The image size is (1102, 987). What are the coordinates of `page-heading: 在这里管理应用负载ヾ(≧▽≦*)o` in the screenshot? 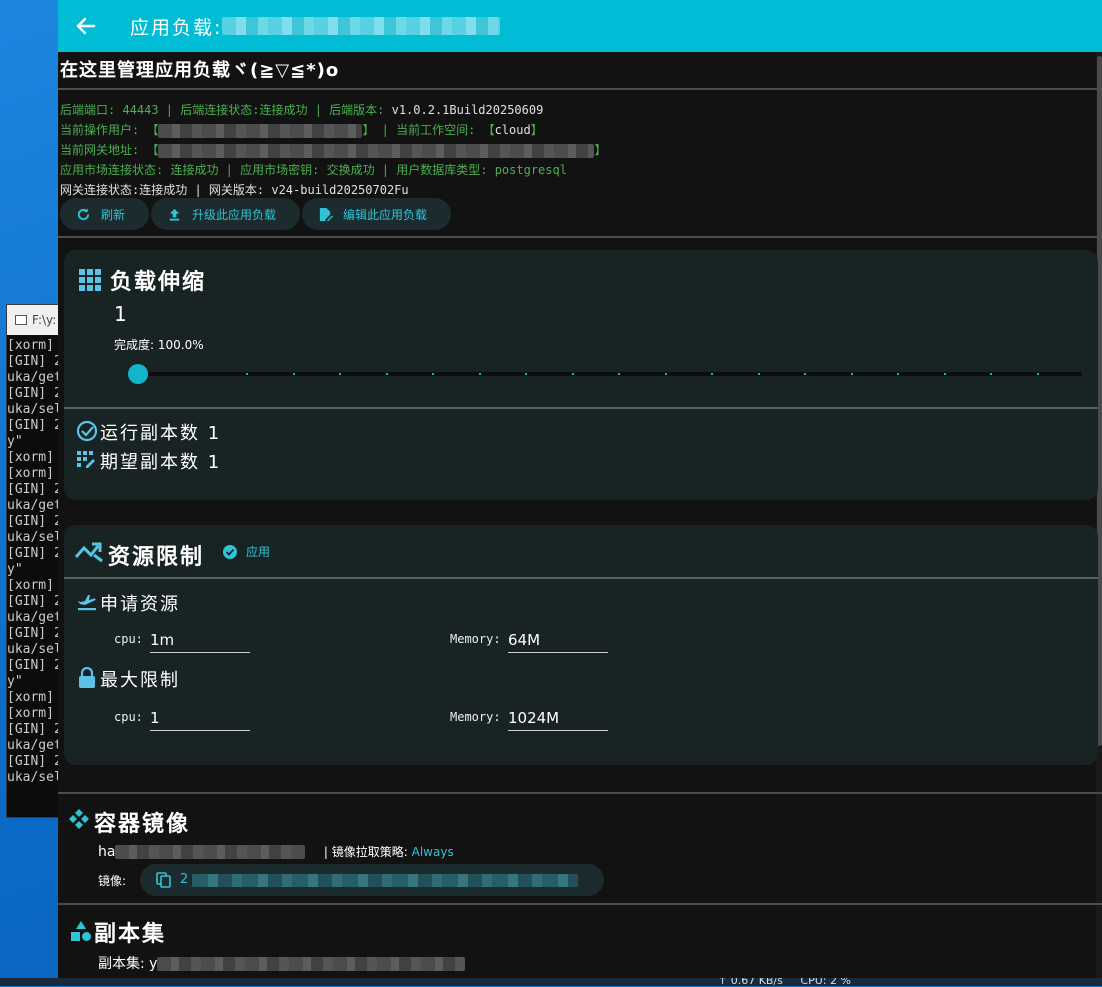 It's located at (200, 70).